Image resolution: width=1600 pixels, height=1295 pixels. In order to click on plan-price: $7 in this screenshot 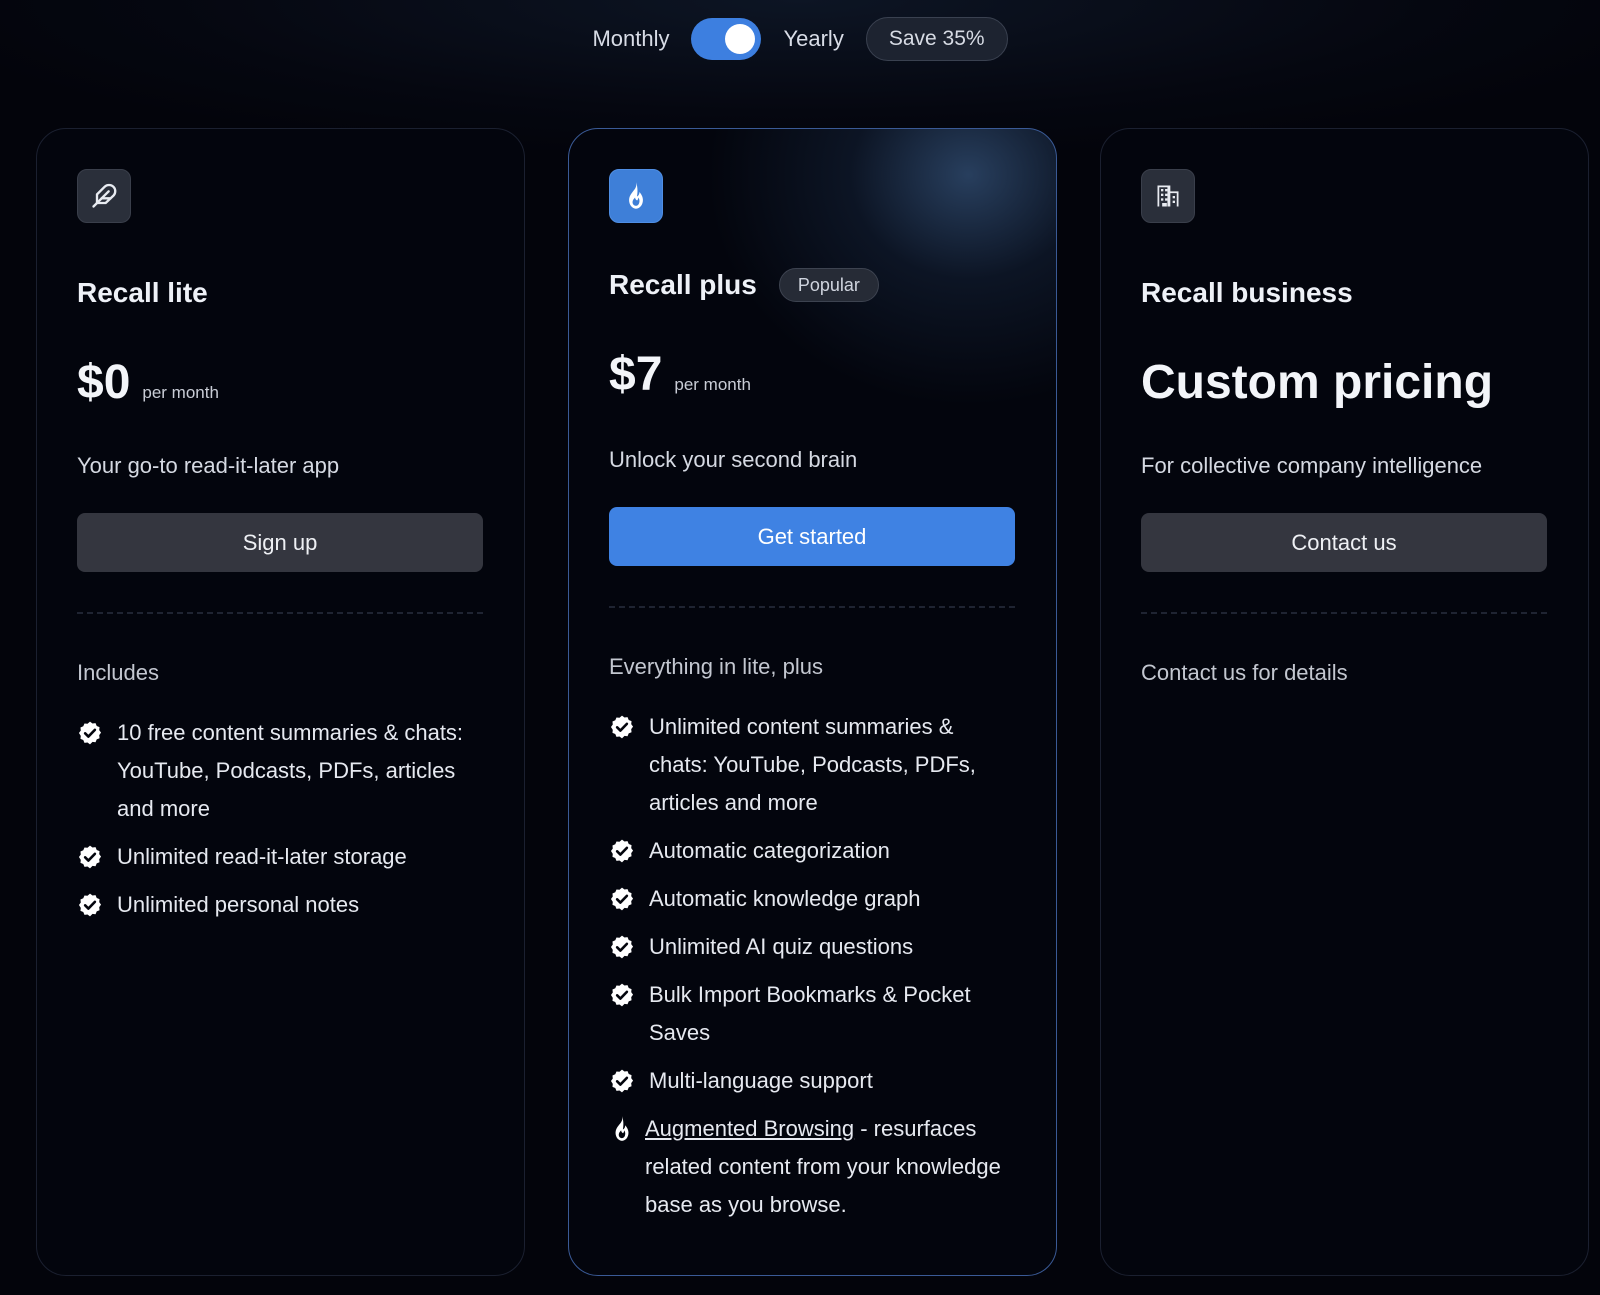, I will do `click(636, 374)`.